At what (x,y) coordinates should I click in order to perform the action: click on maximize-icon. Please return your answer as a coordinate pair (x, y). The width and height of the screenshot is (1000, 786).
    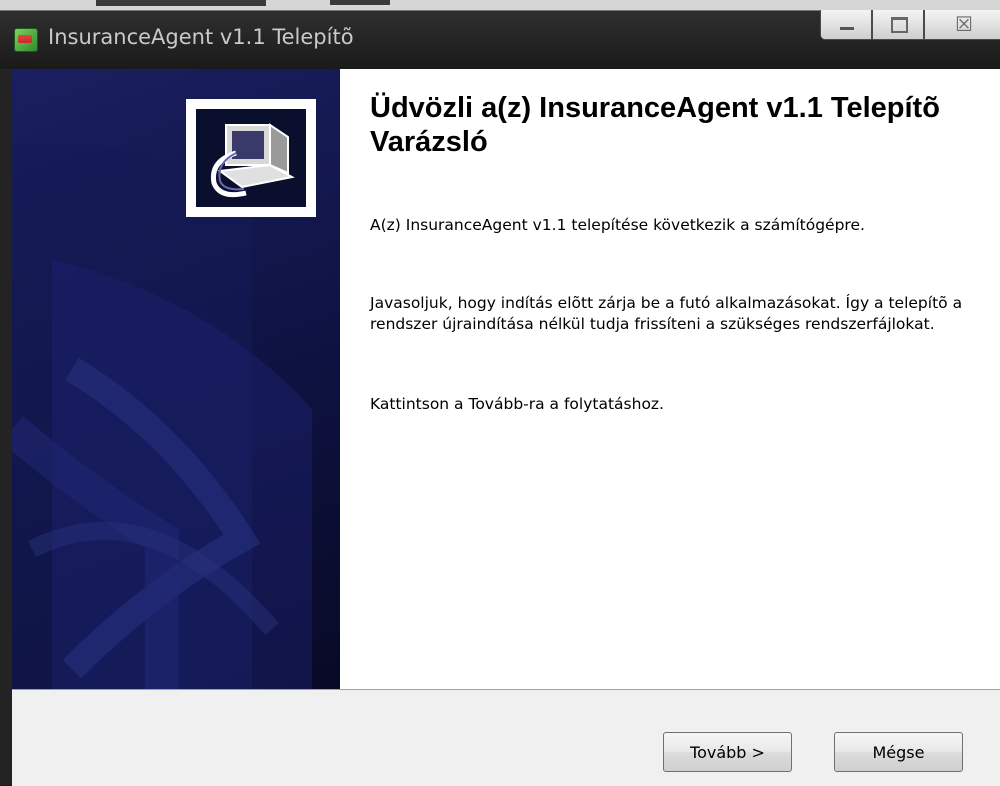
    Looking at the image, I should click on (899, 25).